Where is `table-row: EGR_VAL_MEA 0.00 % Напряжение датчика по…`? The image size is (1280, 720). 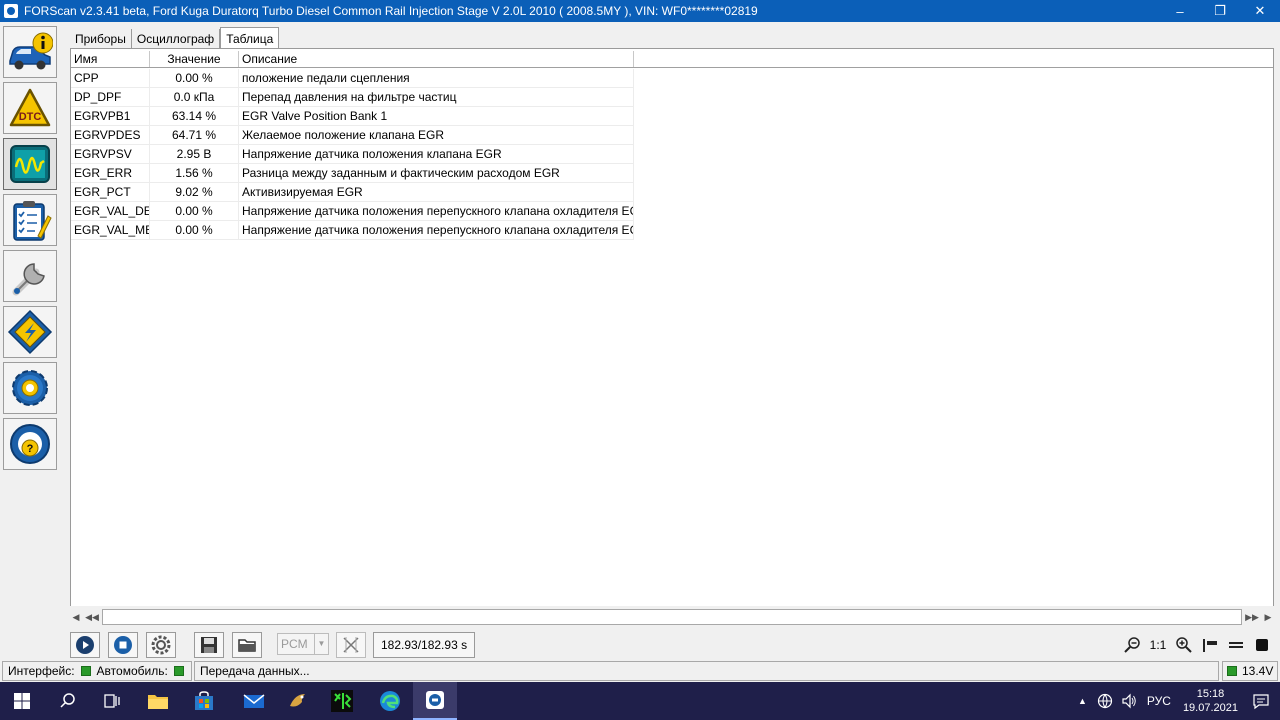
table-row: EGR_VAL_MEA 0.00 % Напряжение датчика по… is located at coordinates (352, 230).